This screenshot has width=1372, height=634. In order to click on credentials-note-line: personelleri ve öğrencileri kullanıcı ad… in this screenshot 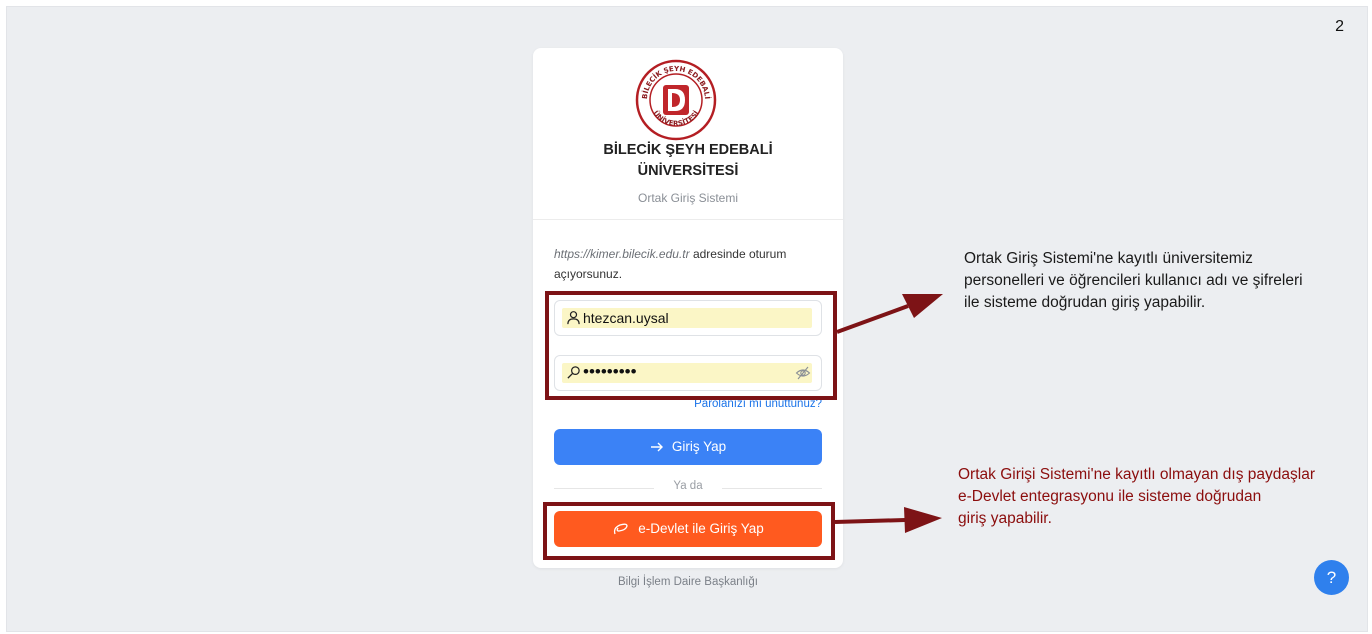, I will do `click(1133, 280)`.